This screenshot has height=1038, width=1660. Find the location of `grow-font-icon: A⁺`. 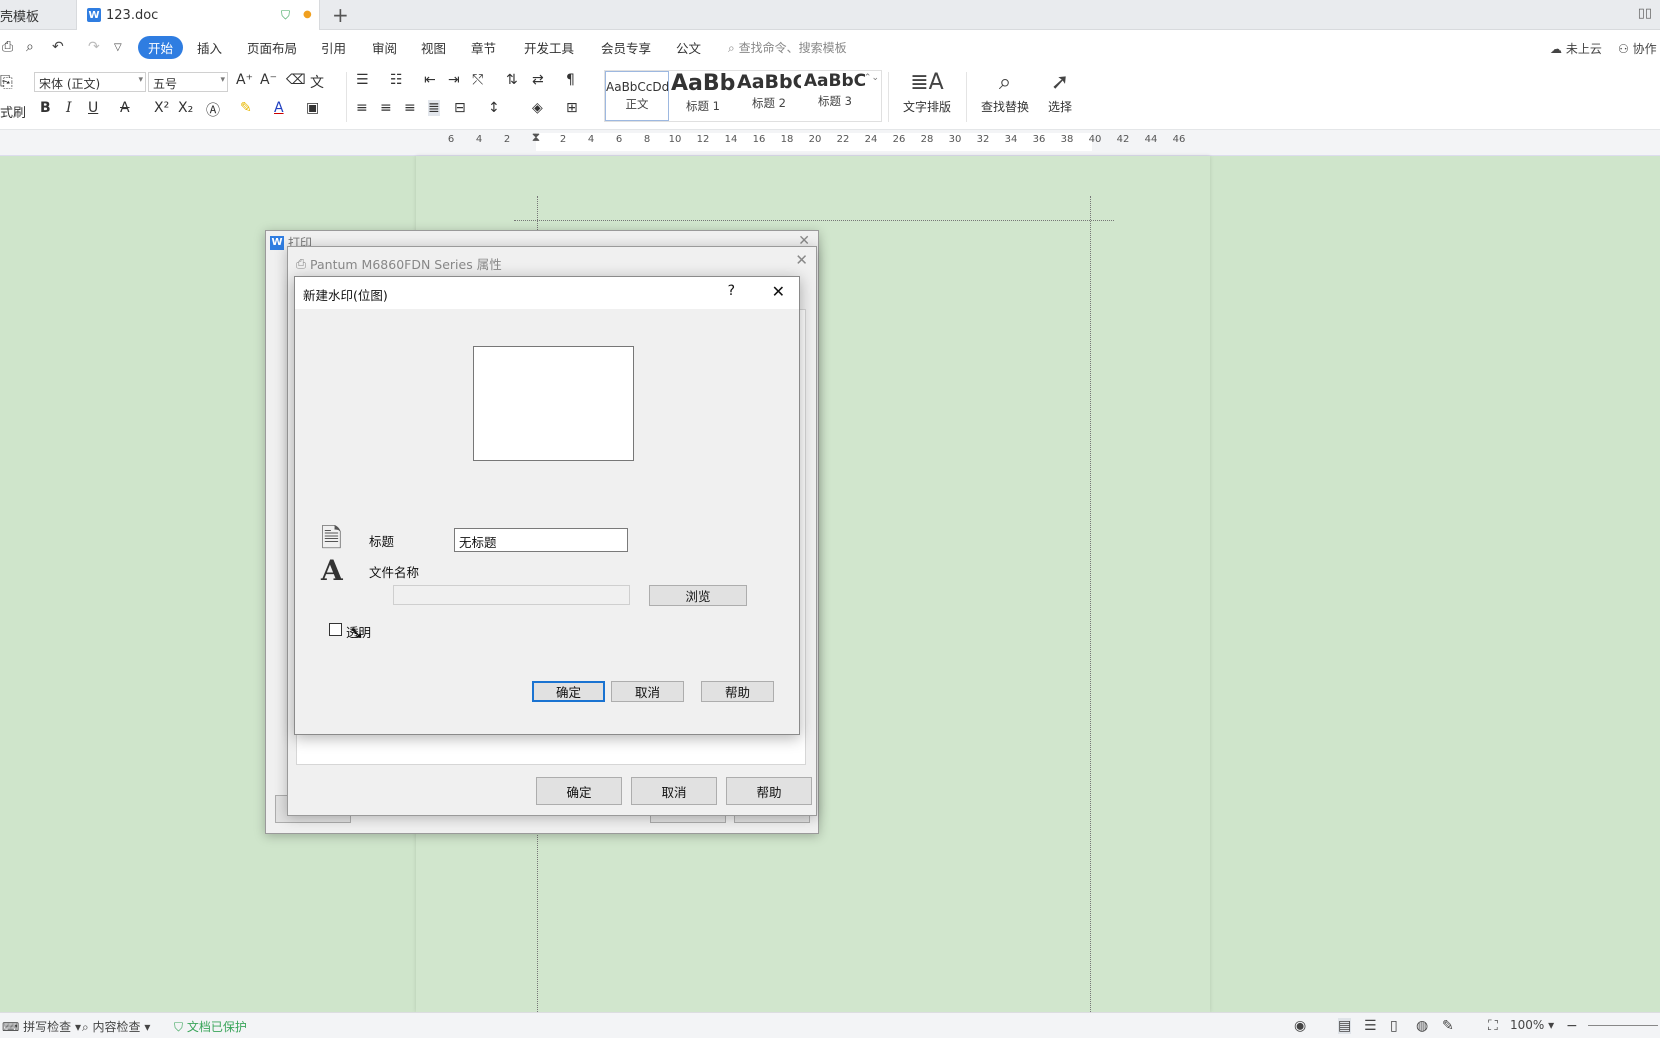

grow-font-icon: A⁺ is located at coordinates (244, 80).